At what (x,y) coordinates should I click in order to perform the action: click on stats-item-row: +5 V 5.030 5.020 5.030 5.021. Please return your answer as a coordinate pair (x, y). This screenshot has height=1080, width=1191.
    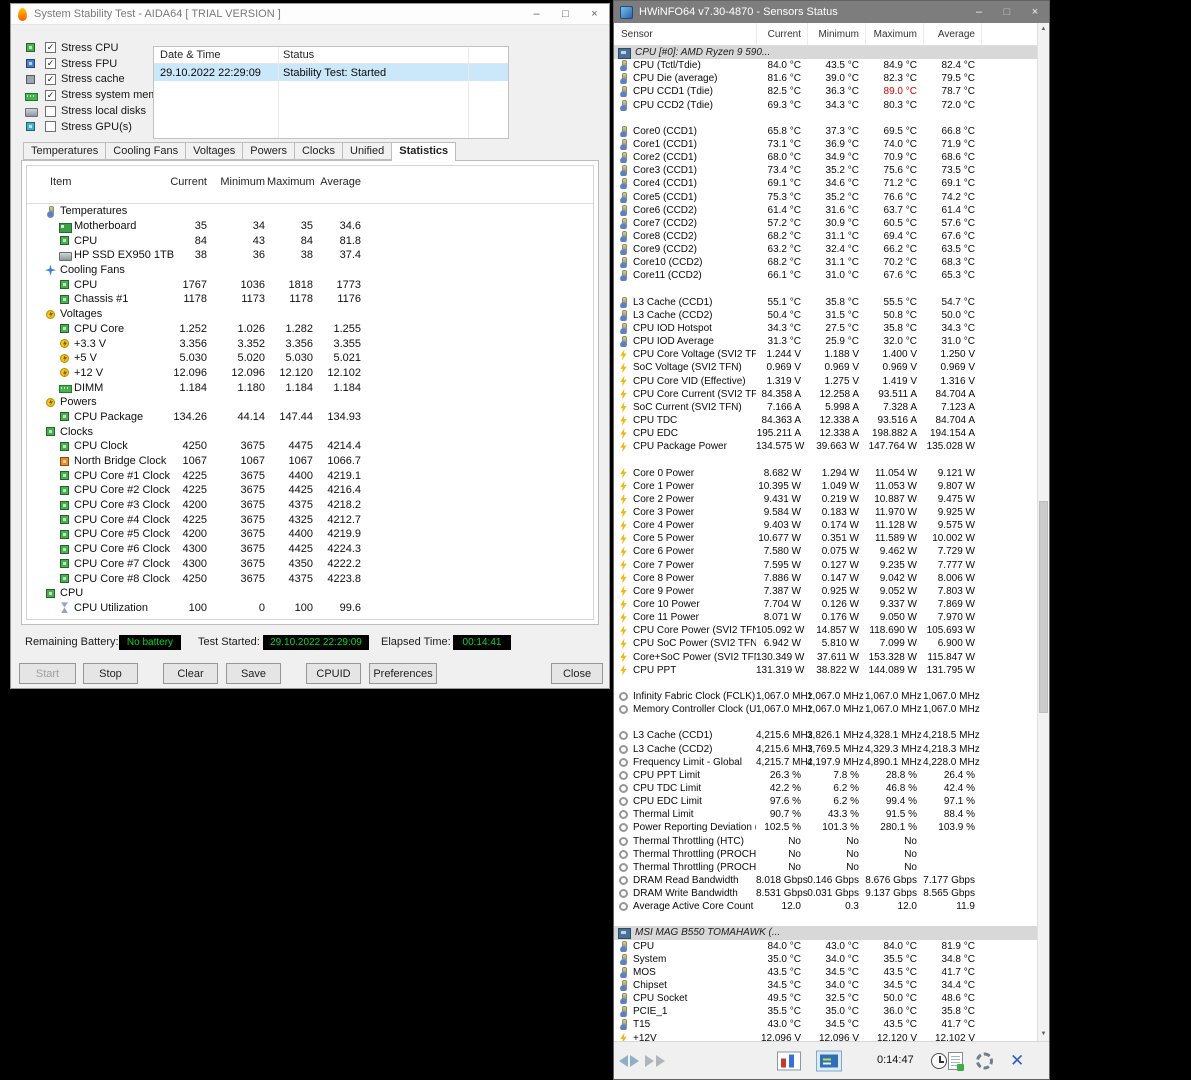
    Looking at the image, I should click on (310, 358).